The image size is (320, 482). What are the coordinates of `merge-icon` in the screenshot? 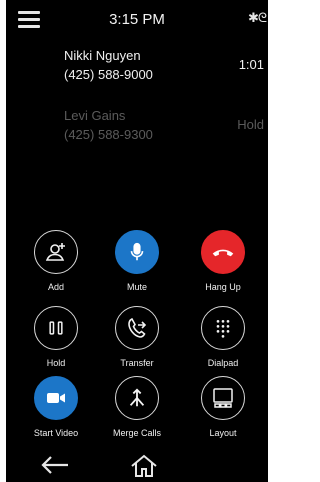 It's located at (137, 398).